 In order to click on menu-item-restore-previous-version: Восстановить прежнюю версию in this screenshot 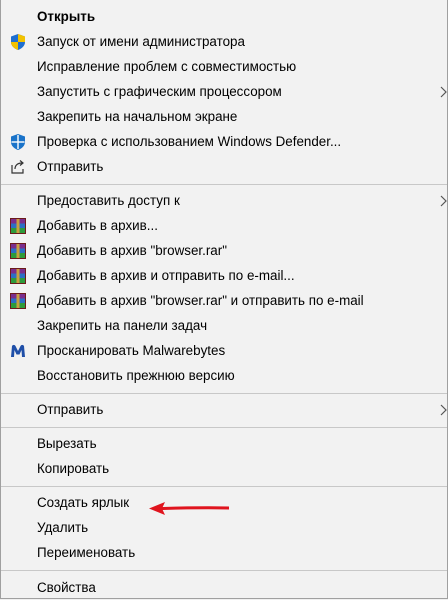, I will do `click(224, 375)`.